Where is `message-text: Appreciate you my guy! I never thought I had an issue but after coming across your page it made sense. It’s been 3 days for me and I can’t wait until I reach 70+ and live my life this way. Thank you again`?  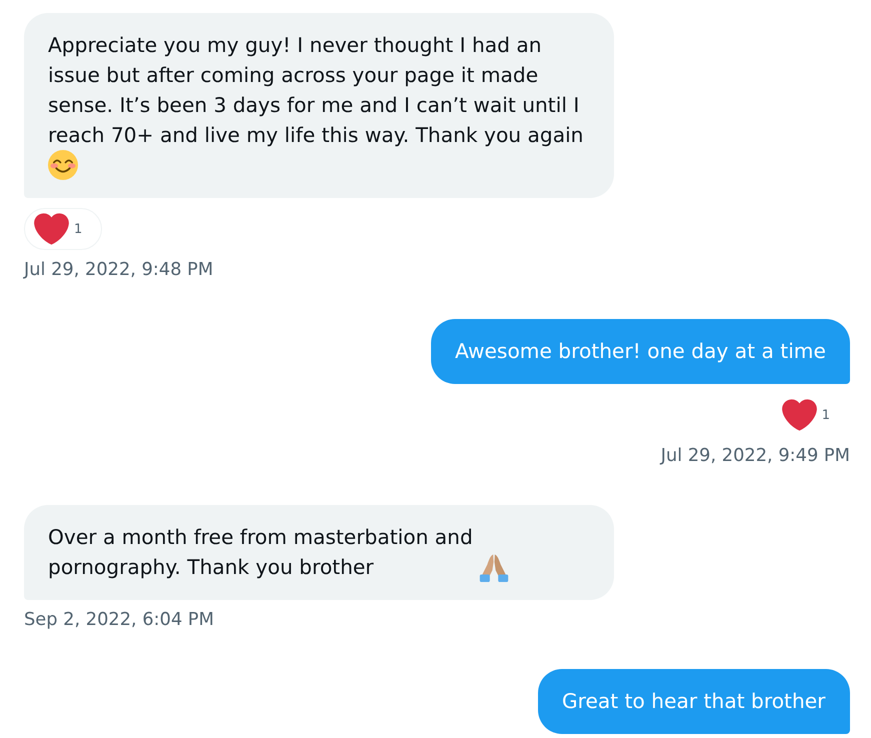
message-text: Appreciate you my guy! I never thought I had an issue but after coming across your page it made sense. It’s been 3 days for me and I can’t wait until I reach 70+ and live my life this way. Thank you again is located at coordinates (316, 90).